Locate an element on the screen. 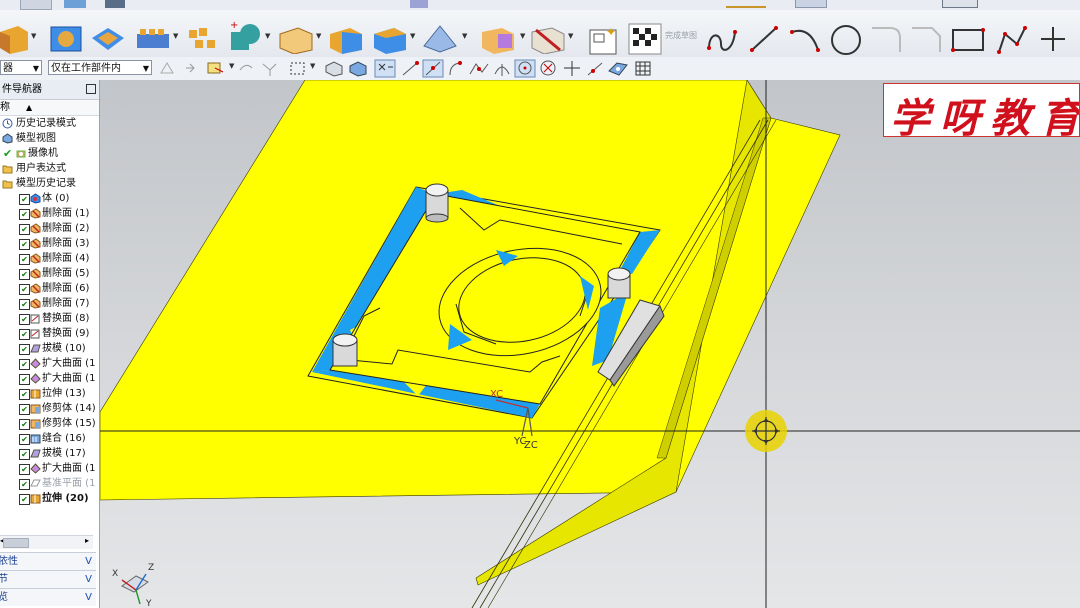  feature-node: ✔ 修剪体 (14) is located at coordinates (49, 408).